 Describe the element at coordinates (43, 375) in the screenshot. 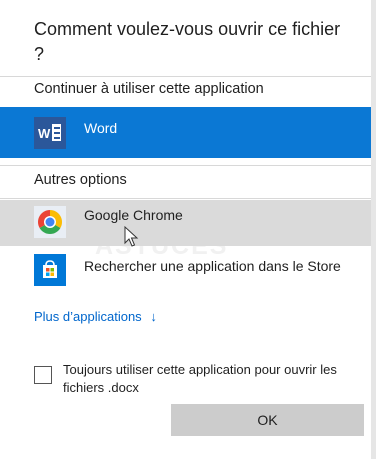

I see `always-use-checkbox` at that location.